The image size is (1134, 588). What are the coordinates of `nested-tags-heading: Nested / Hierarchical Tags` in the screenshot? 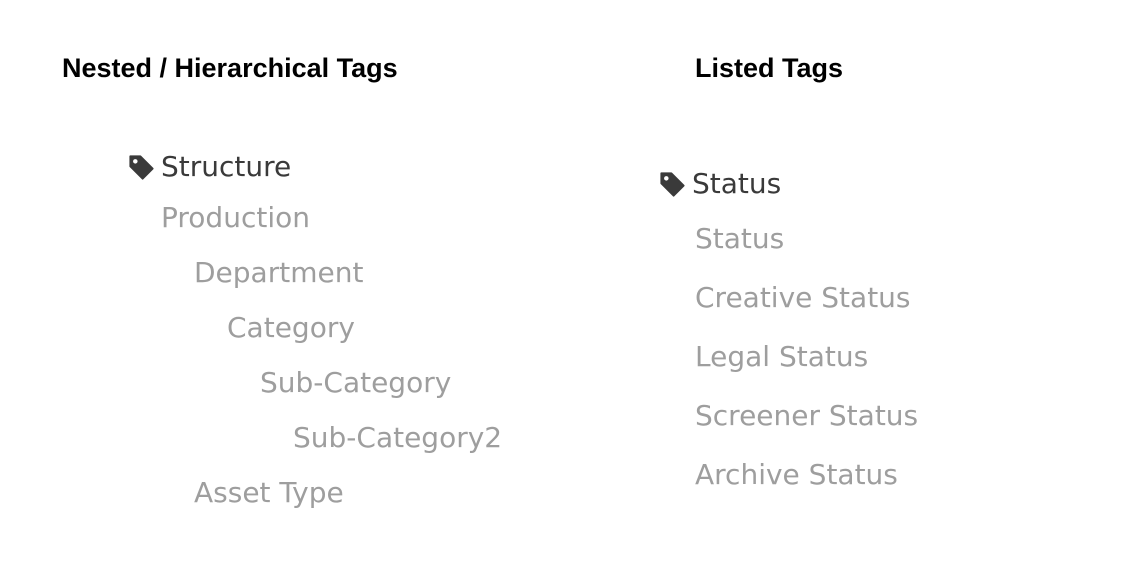 It's located at (230, 68).